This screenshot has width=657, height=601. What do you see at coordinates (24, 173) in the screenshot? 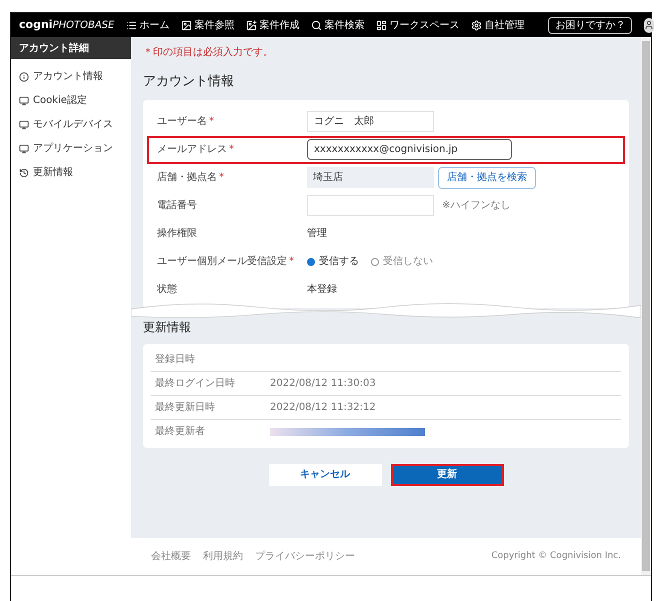
I see `history-icon` at bounding box center [24, 173].